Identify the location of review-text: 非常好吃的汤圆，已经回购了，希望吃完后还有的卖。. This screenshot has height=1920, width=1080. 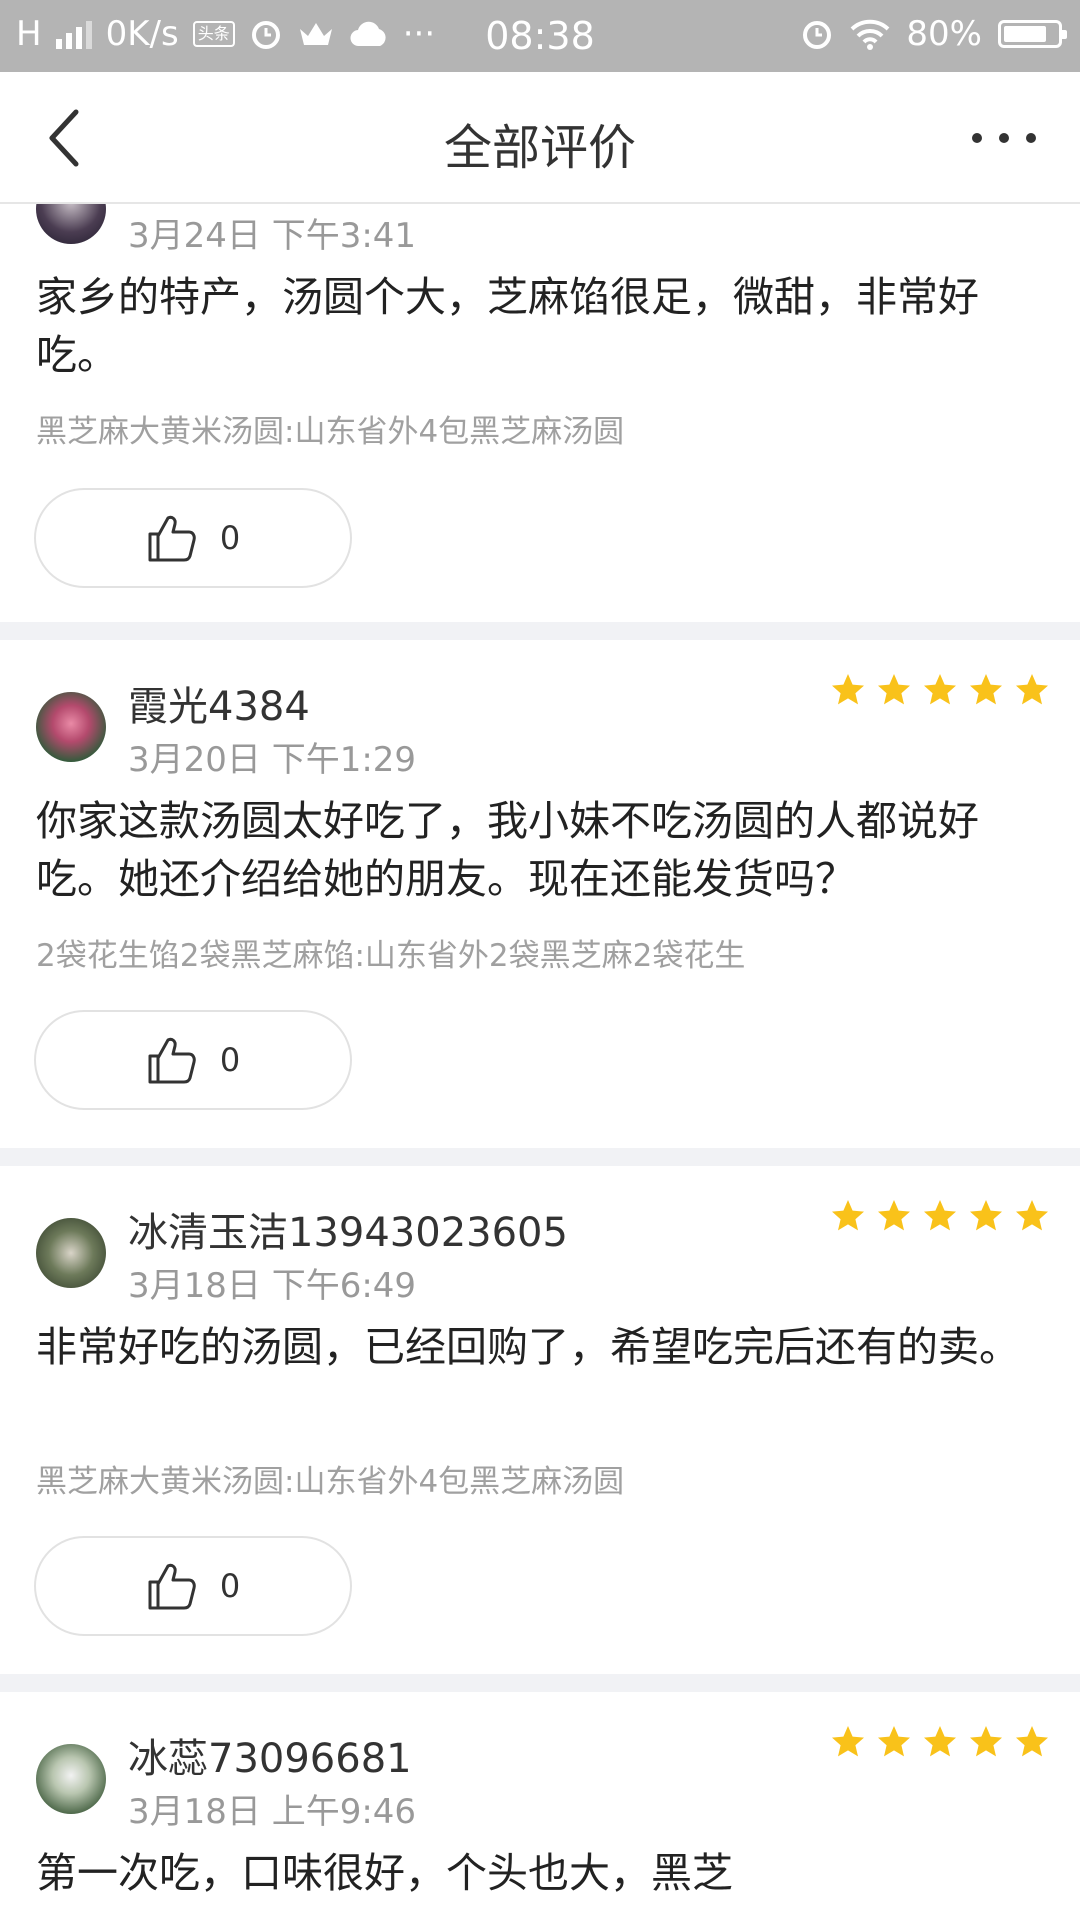
(528, 1347).